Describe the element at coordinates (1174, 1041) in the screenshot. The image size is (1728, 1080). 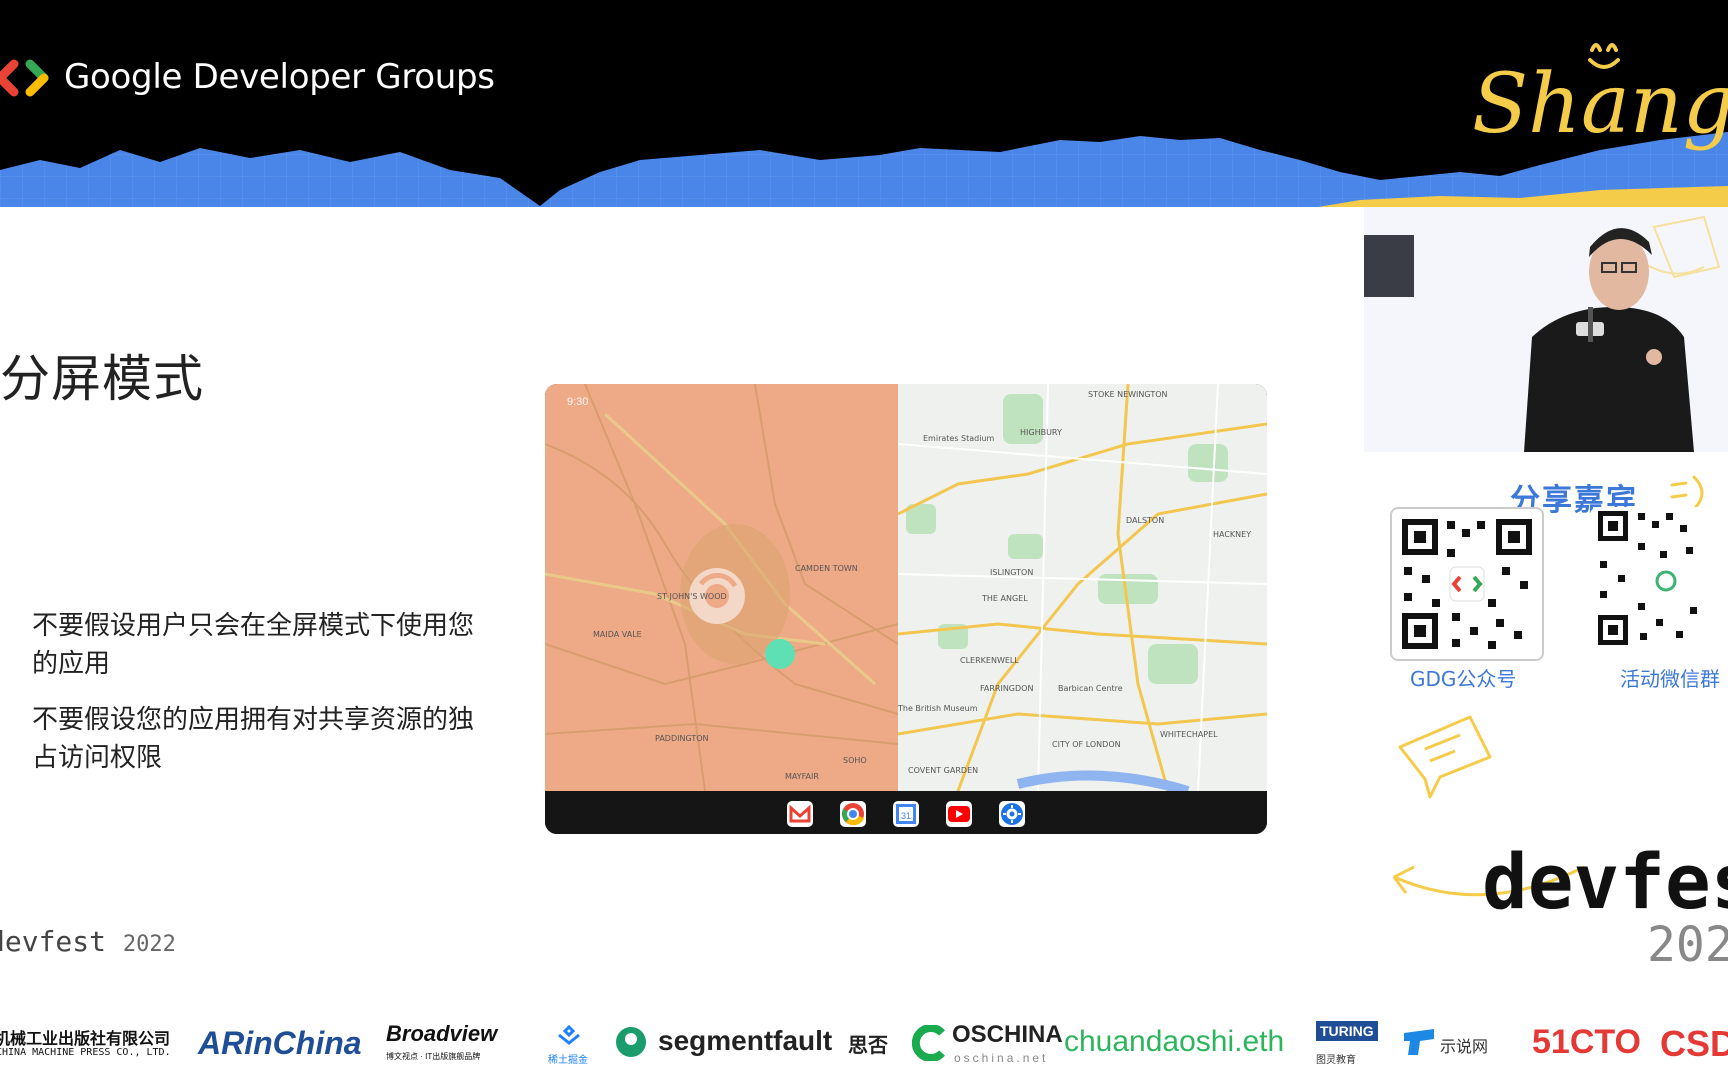
I see `sponsor-logo: chuandaoshi.eth` at that location.